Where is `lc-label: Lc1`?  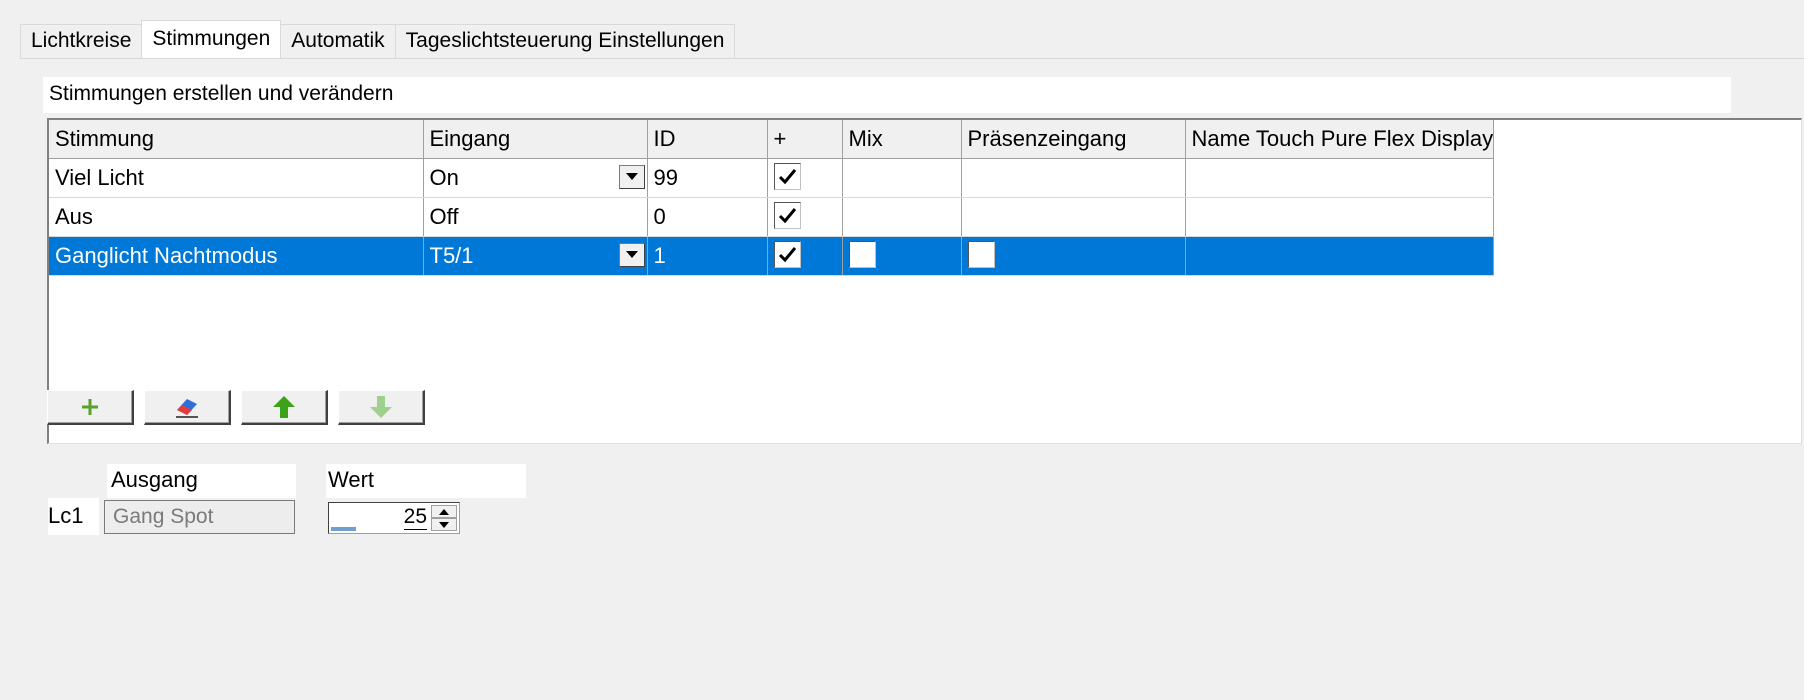 lc-label: Lc1 is located at coordinates (73, 516).